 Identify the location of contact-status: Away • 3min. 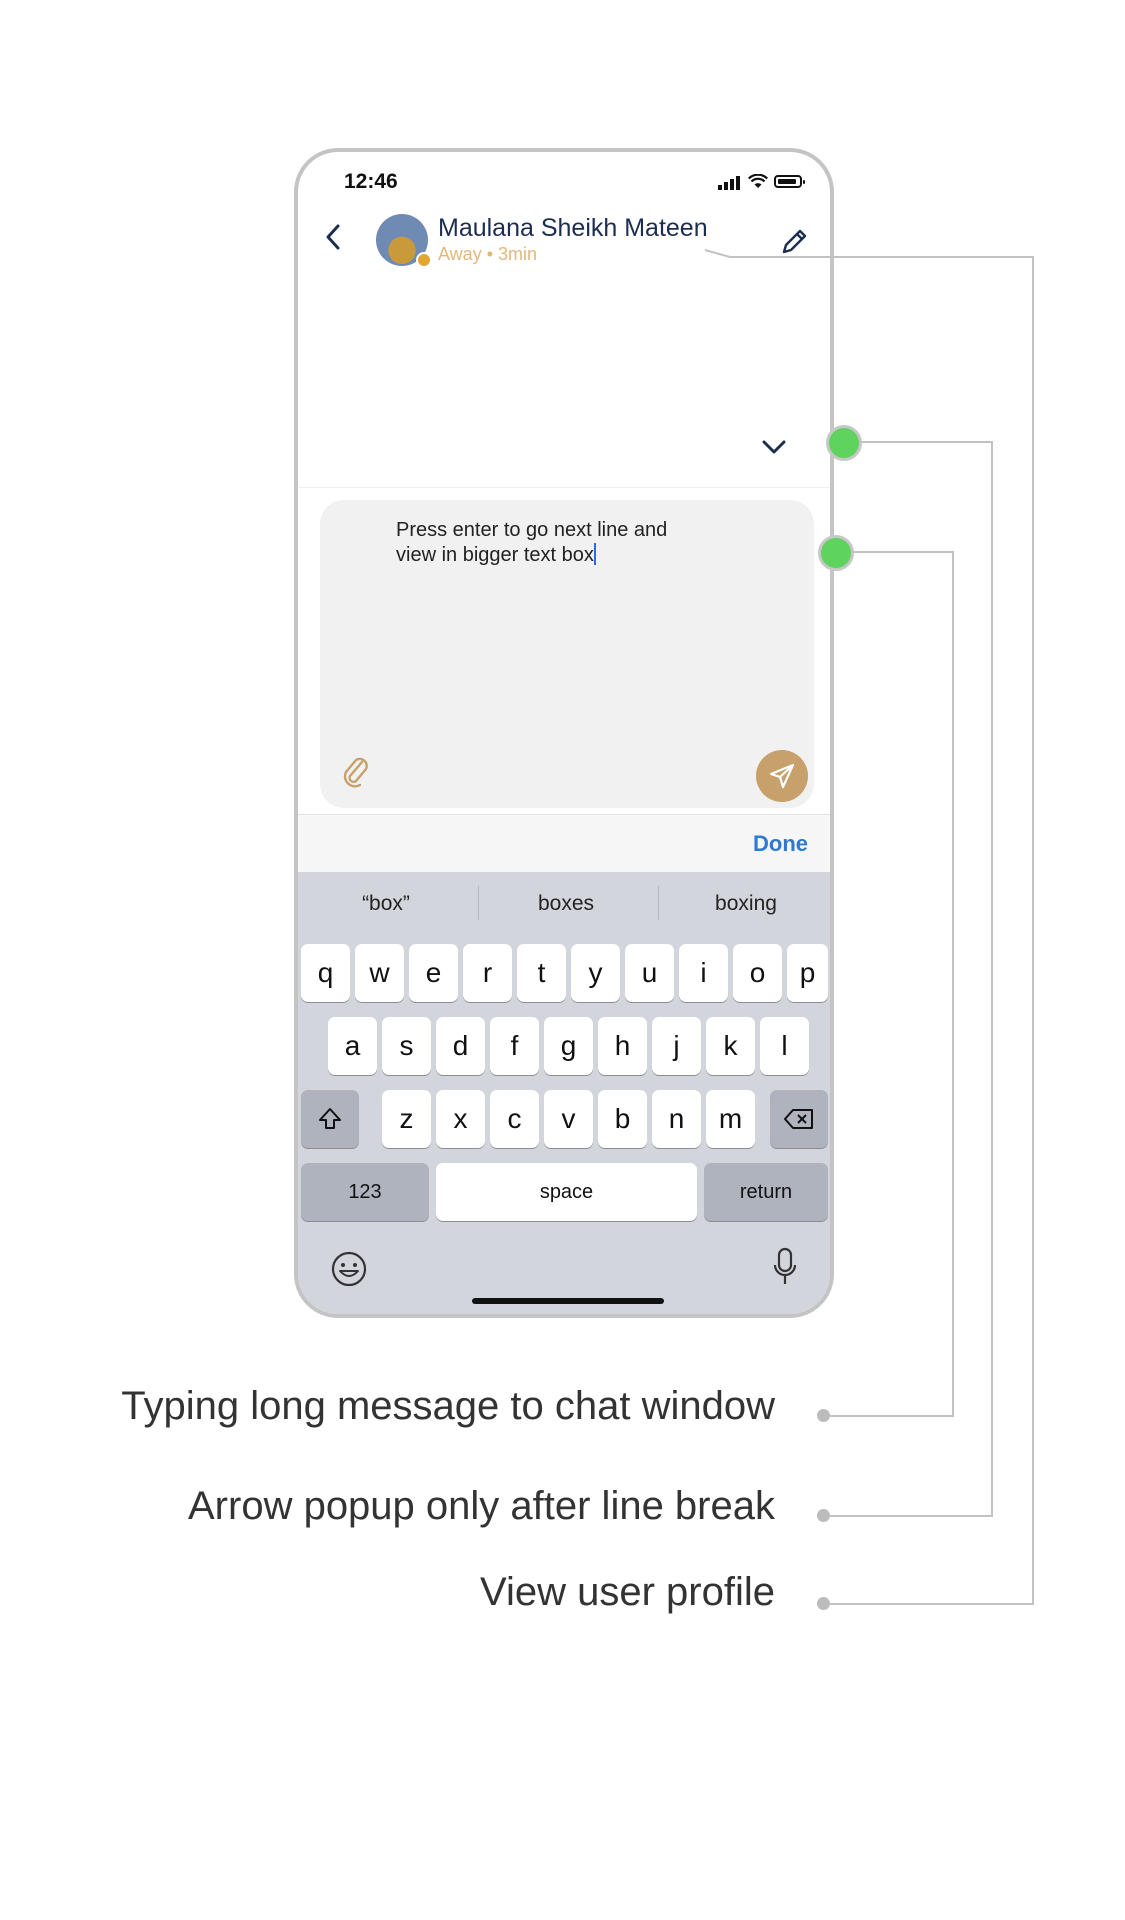
(488, 254).